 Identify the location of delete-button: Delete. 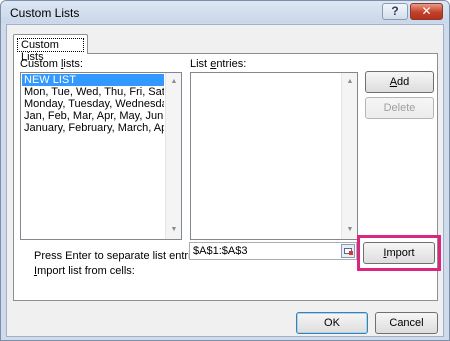
(399, 108).